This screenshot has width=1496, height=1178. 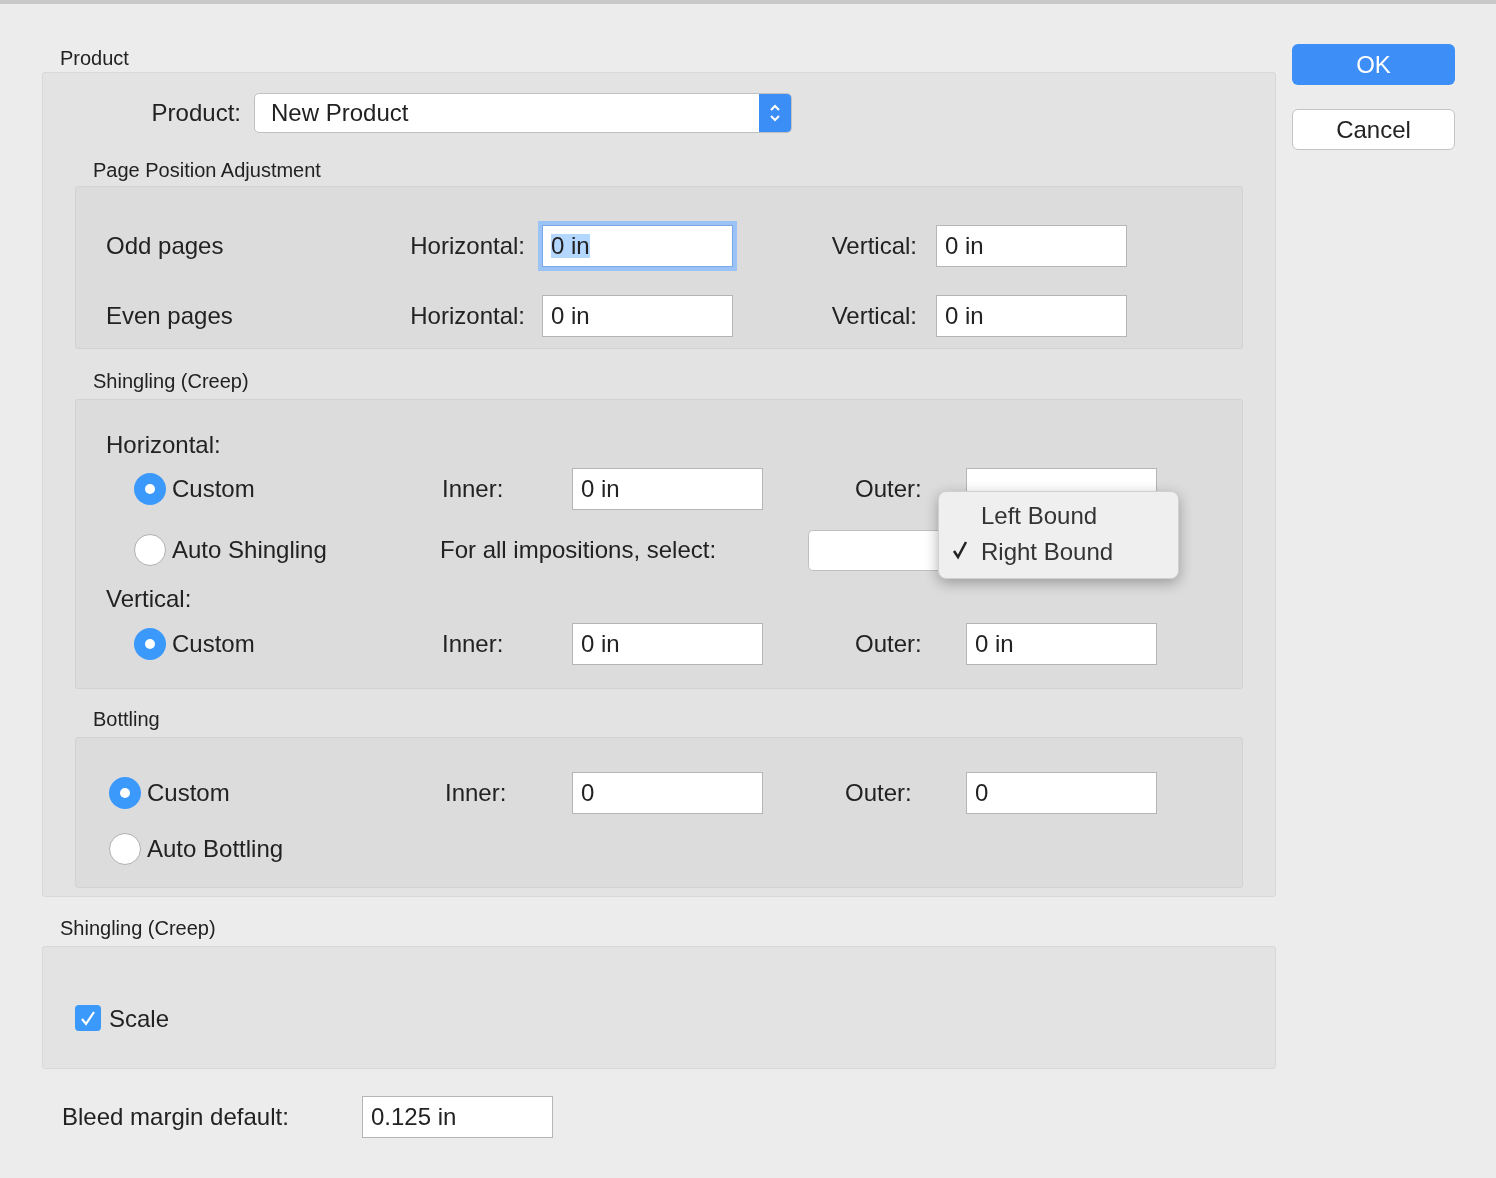 I want to click on stepper-icon, so click(x=775, y=113).